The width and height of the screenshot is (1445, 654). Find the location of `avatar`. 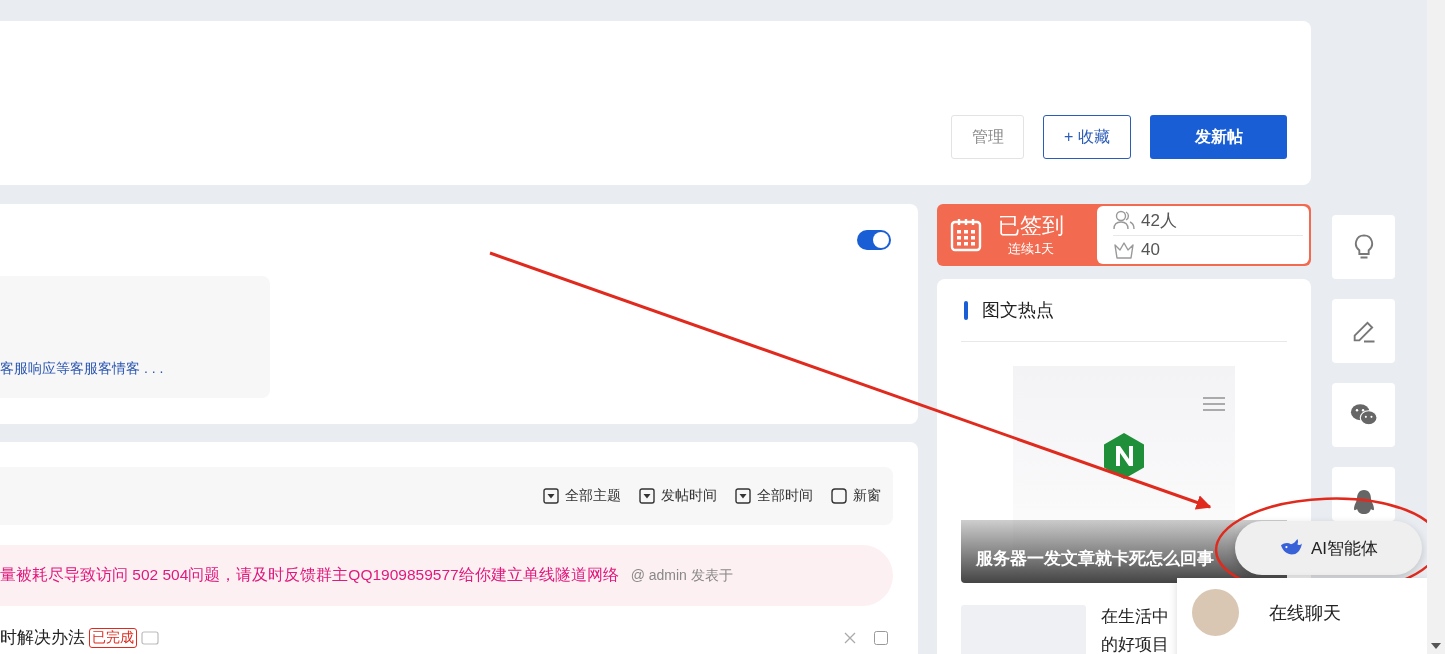

avatar is located at coordinates (1215, 612).